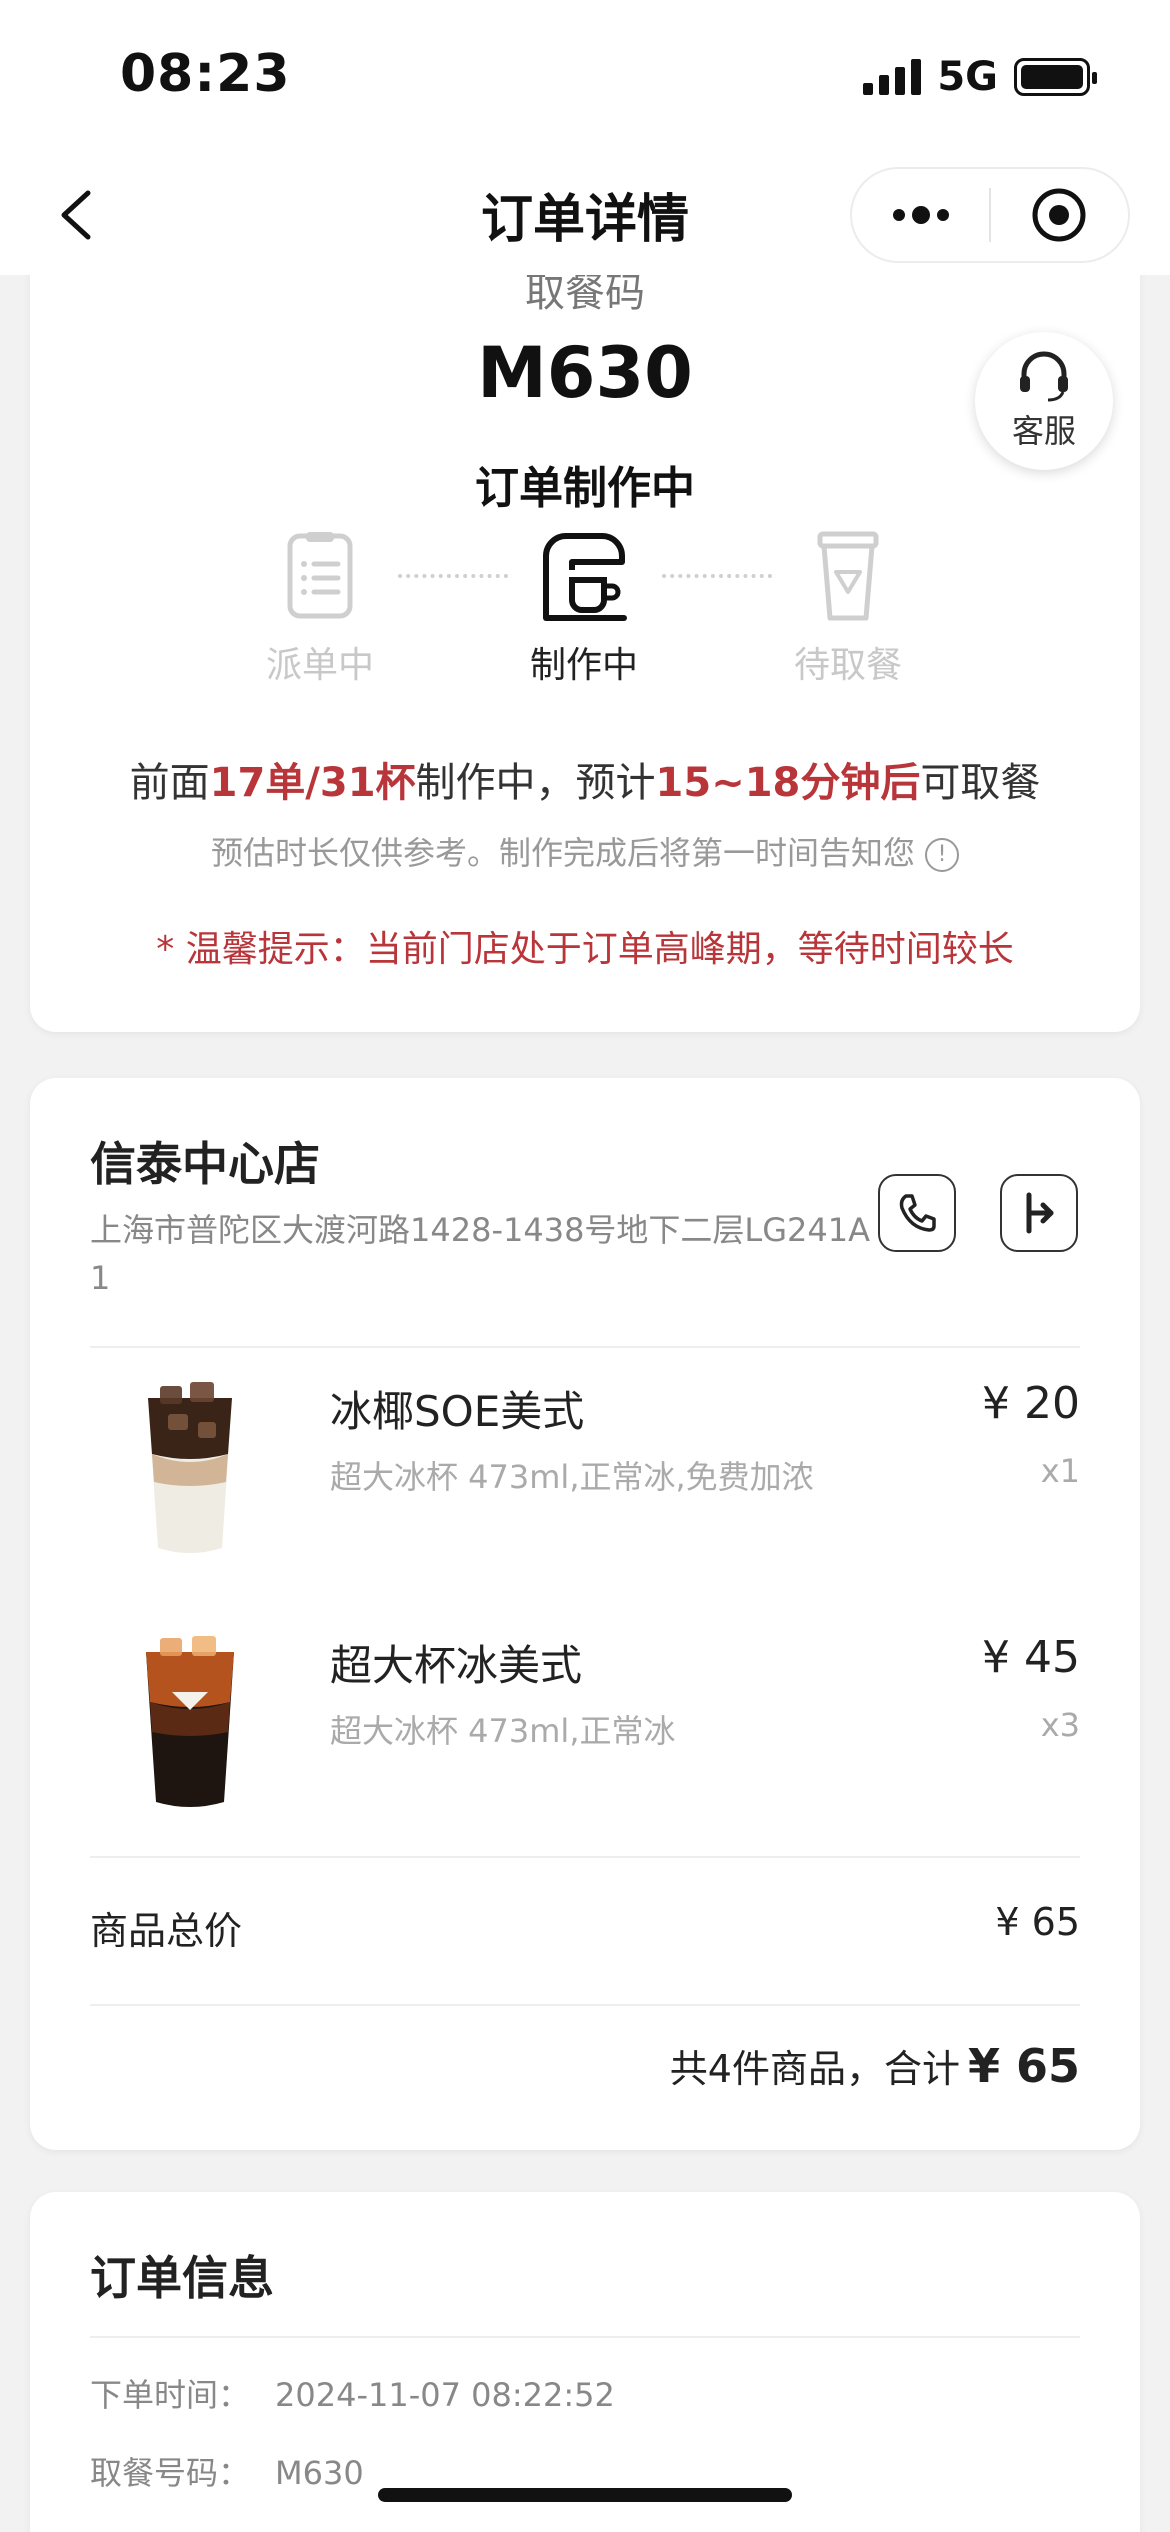 The image size is (1170, 2532). I want to click on step-making: 制作中, so click(584, 608).